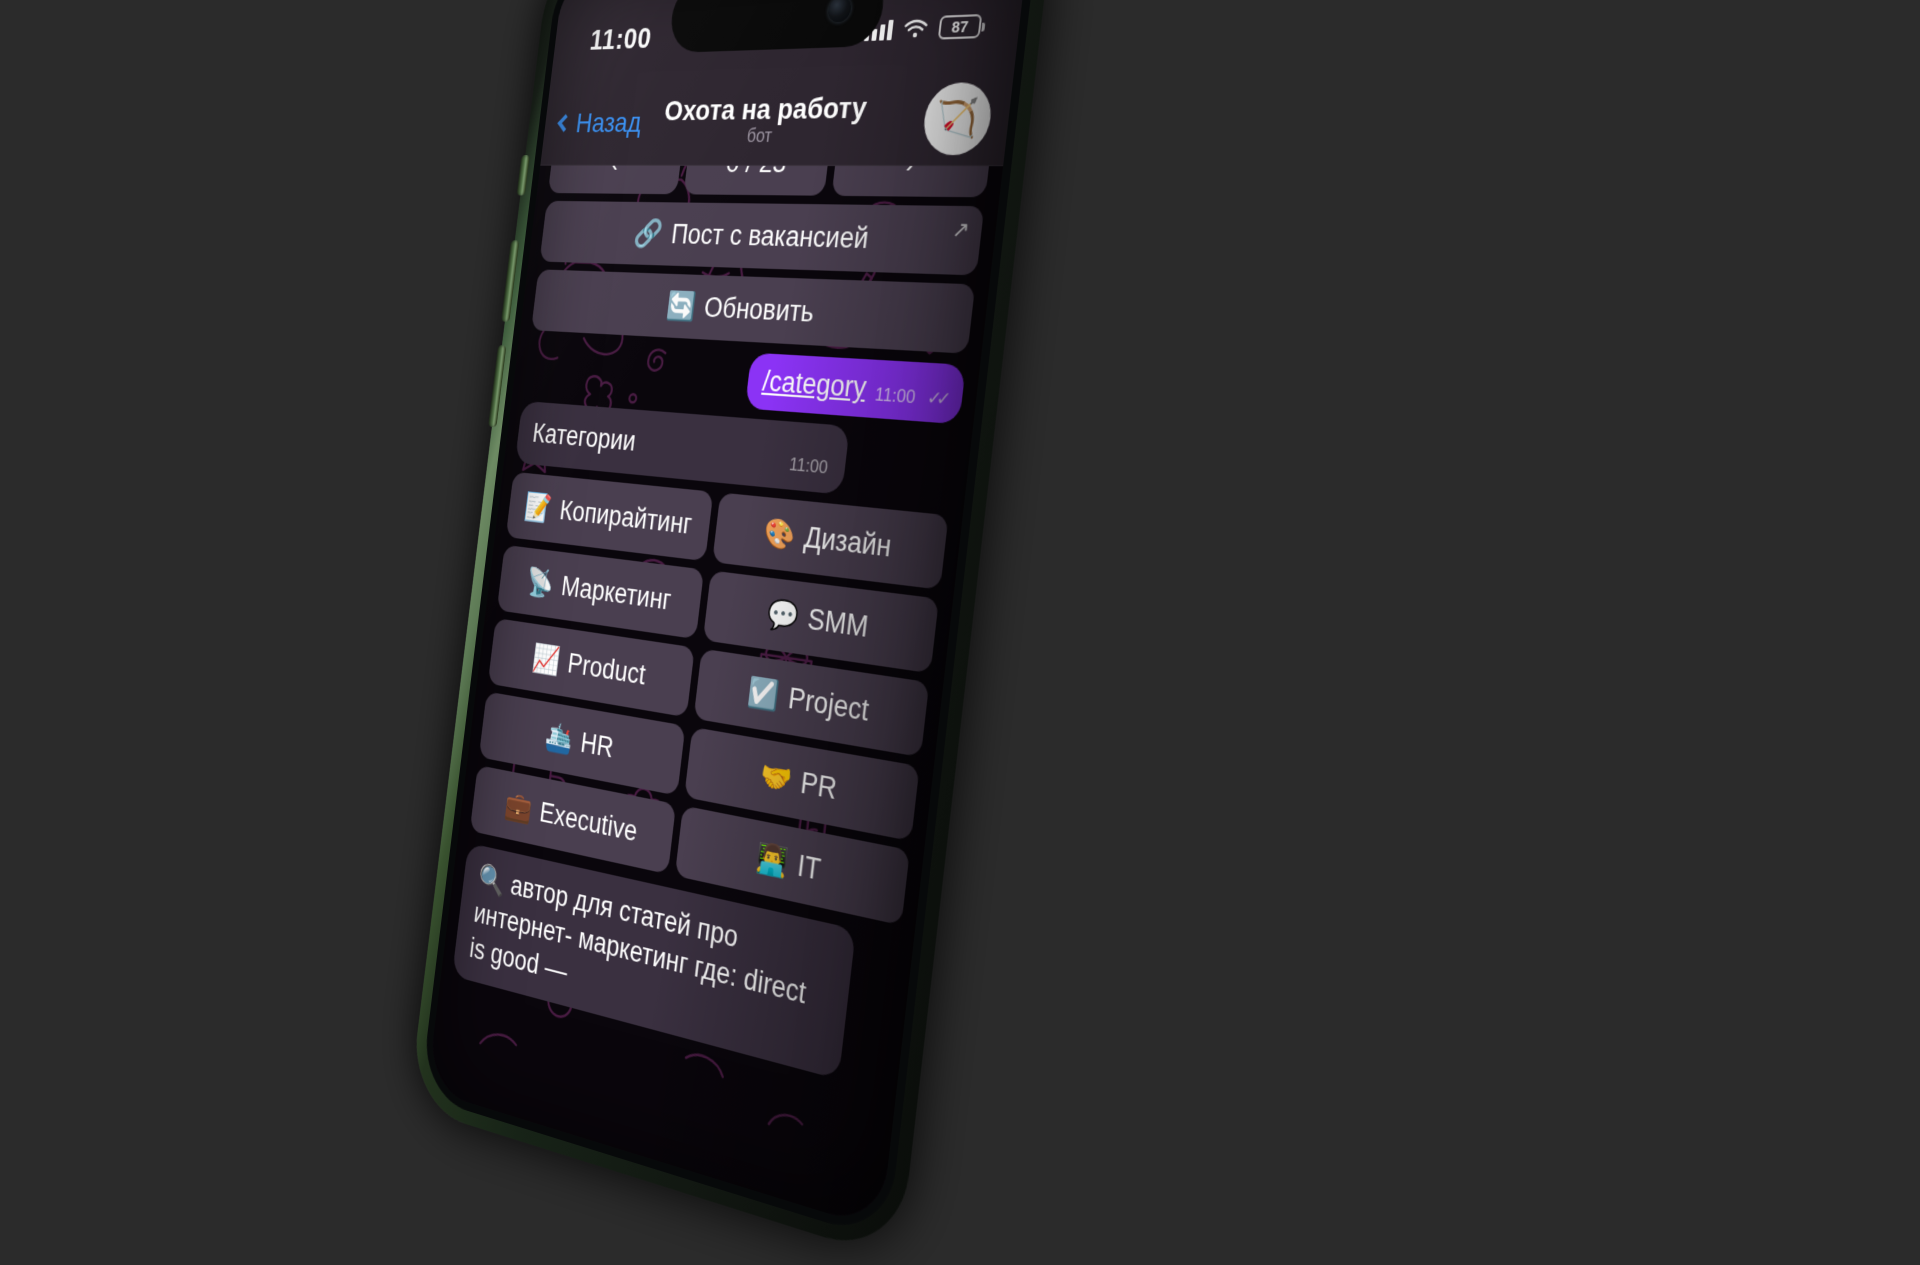 This screenshot has width=1920, height=1265. Describe the element at coordinates (620, 39) in the screenshot. I see `status-time: 11:00` at that location.